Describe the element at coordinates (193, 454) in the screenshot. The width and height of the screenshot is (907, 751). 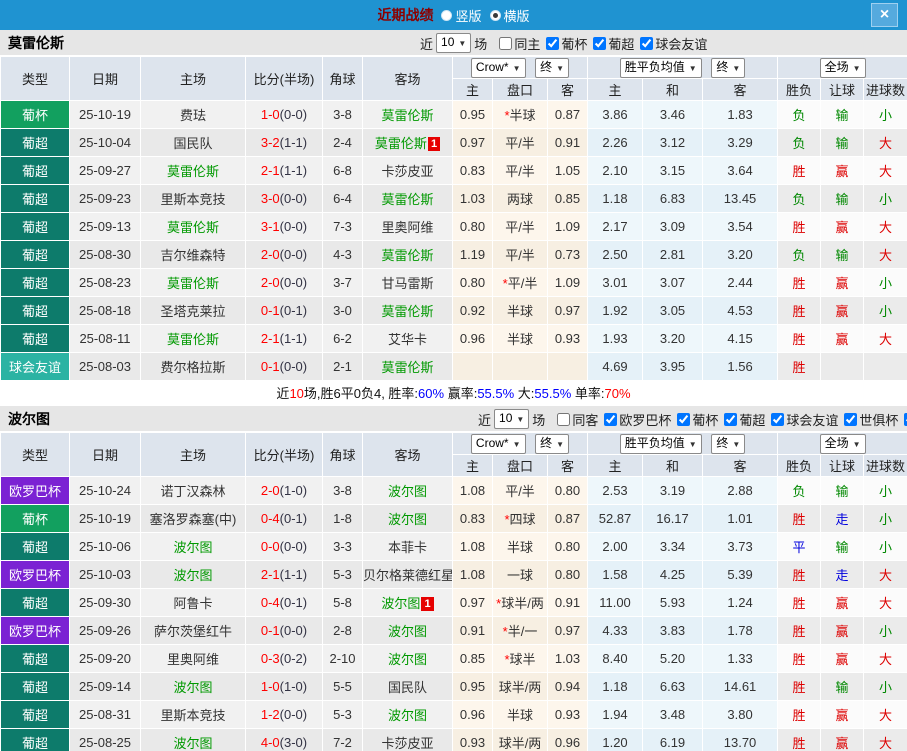
I see `col-home: 主场` at that location.